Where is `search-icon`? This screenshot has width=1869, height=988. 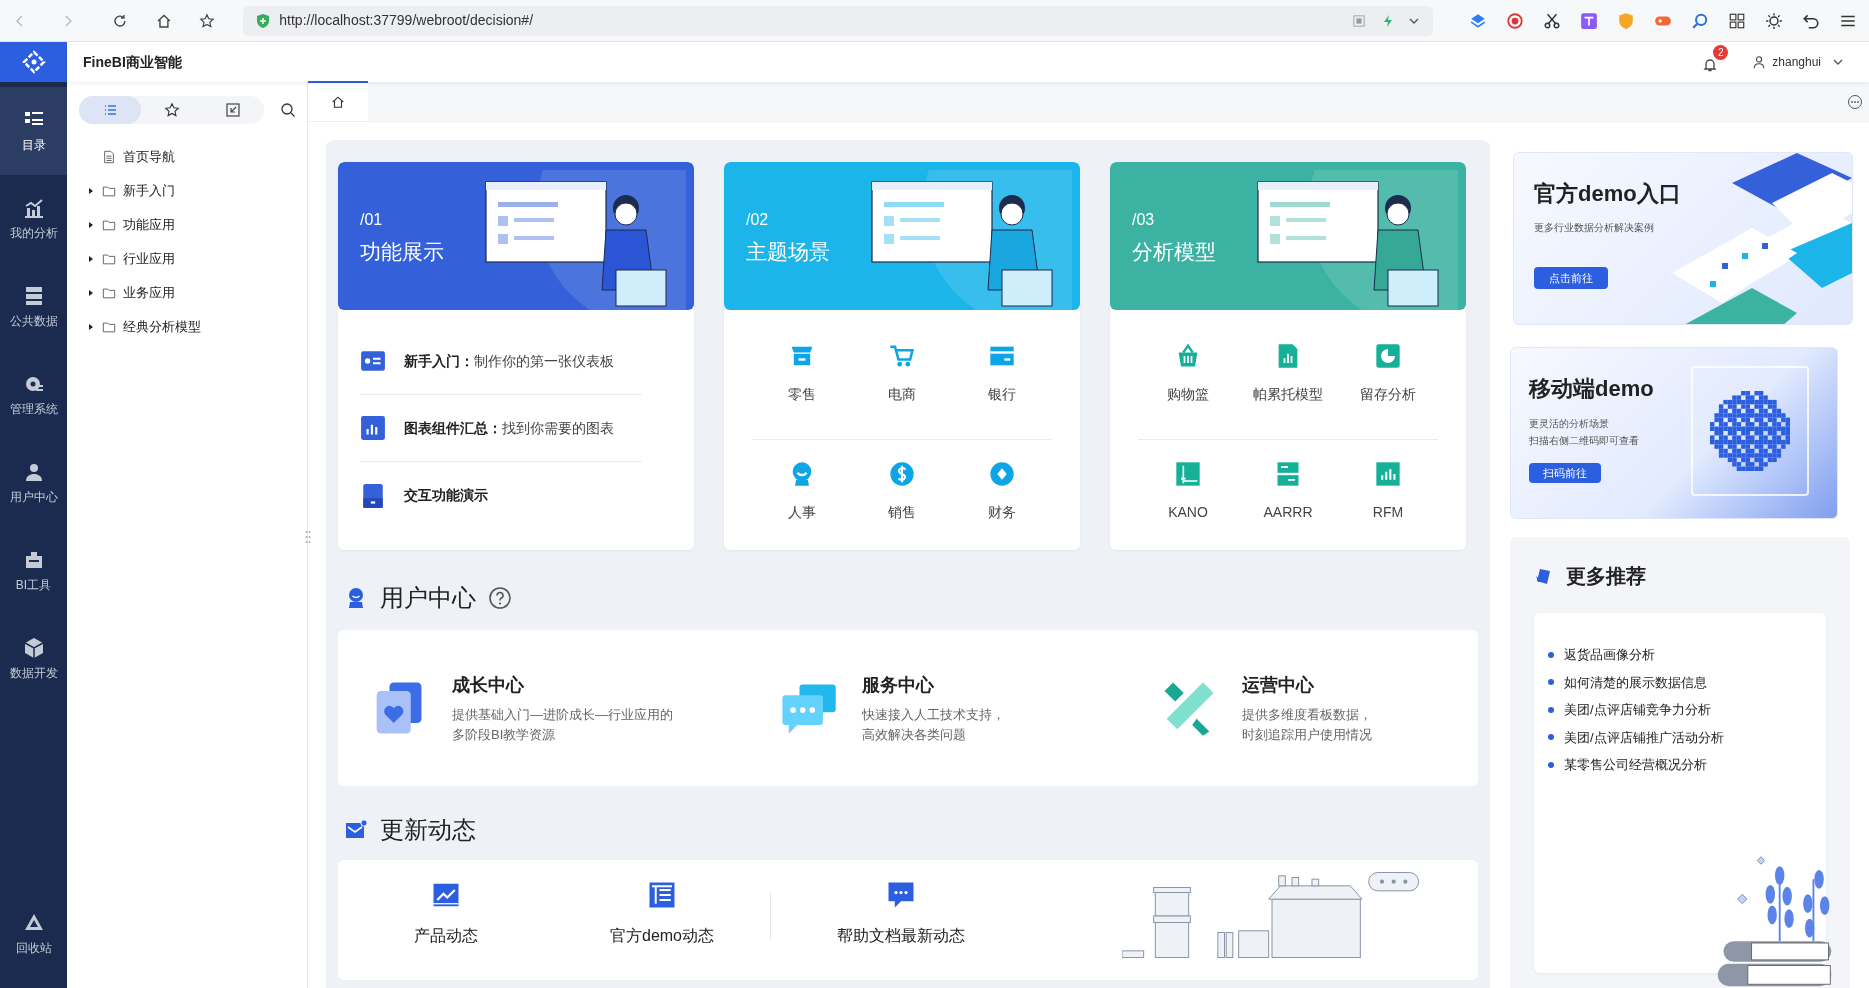
search-icon is located at coordinates (288, 110).